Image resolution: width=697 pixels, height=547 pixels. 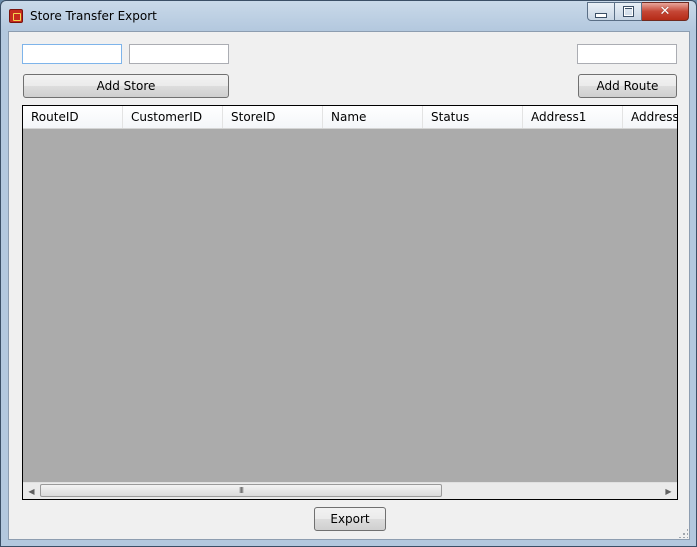 I want to click on horizontal-scrollbar: ◀ III ▶, so click(x=350, y=490).